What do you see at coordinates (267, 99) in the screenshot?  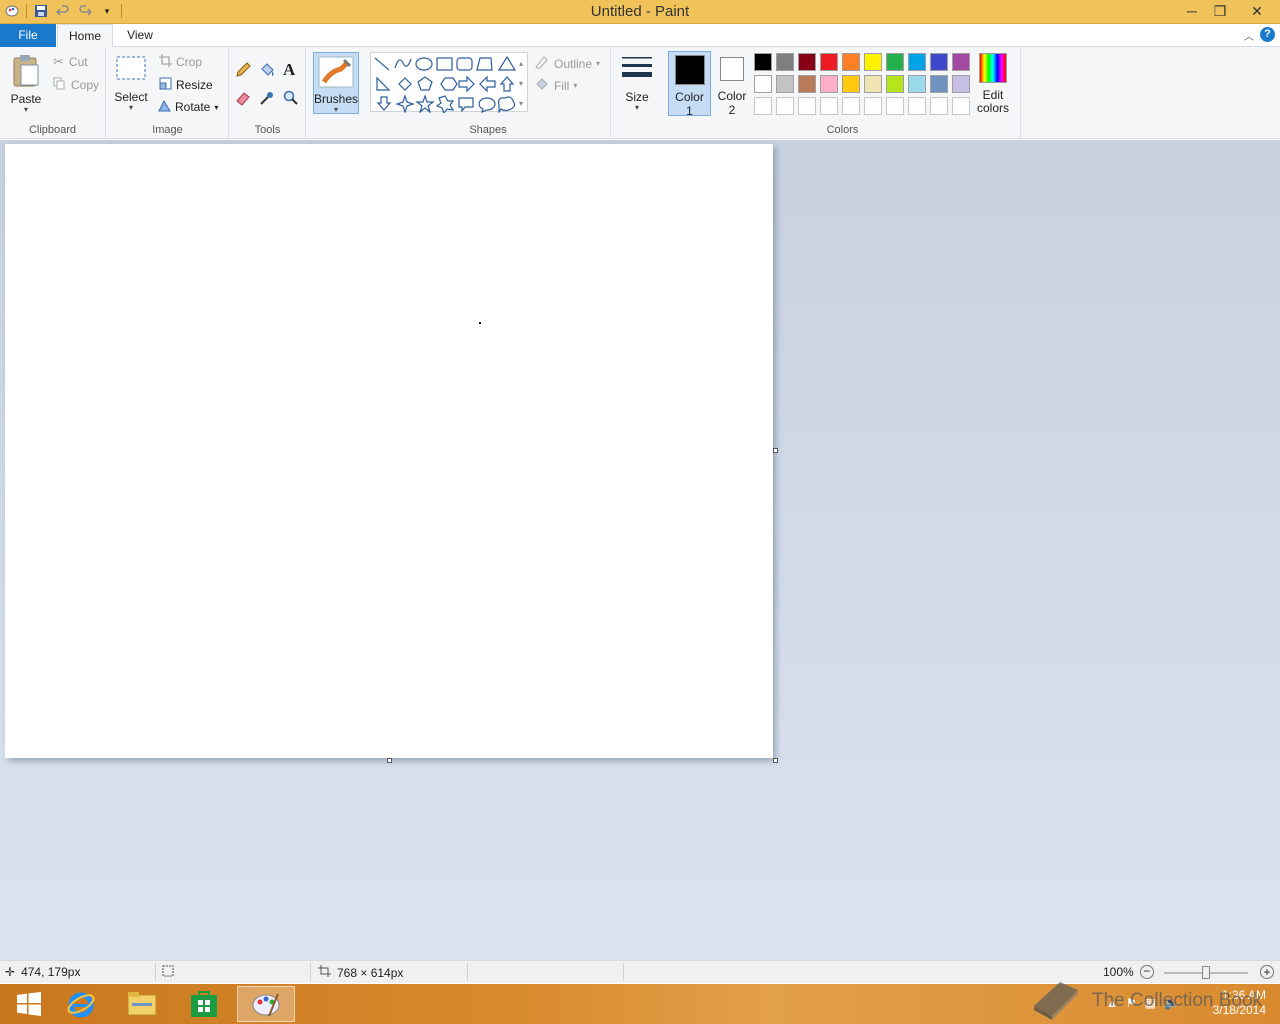 I see `color-picker-icon` at bounding box center [267, 99].